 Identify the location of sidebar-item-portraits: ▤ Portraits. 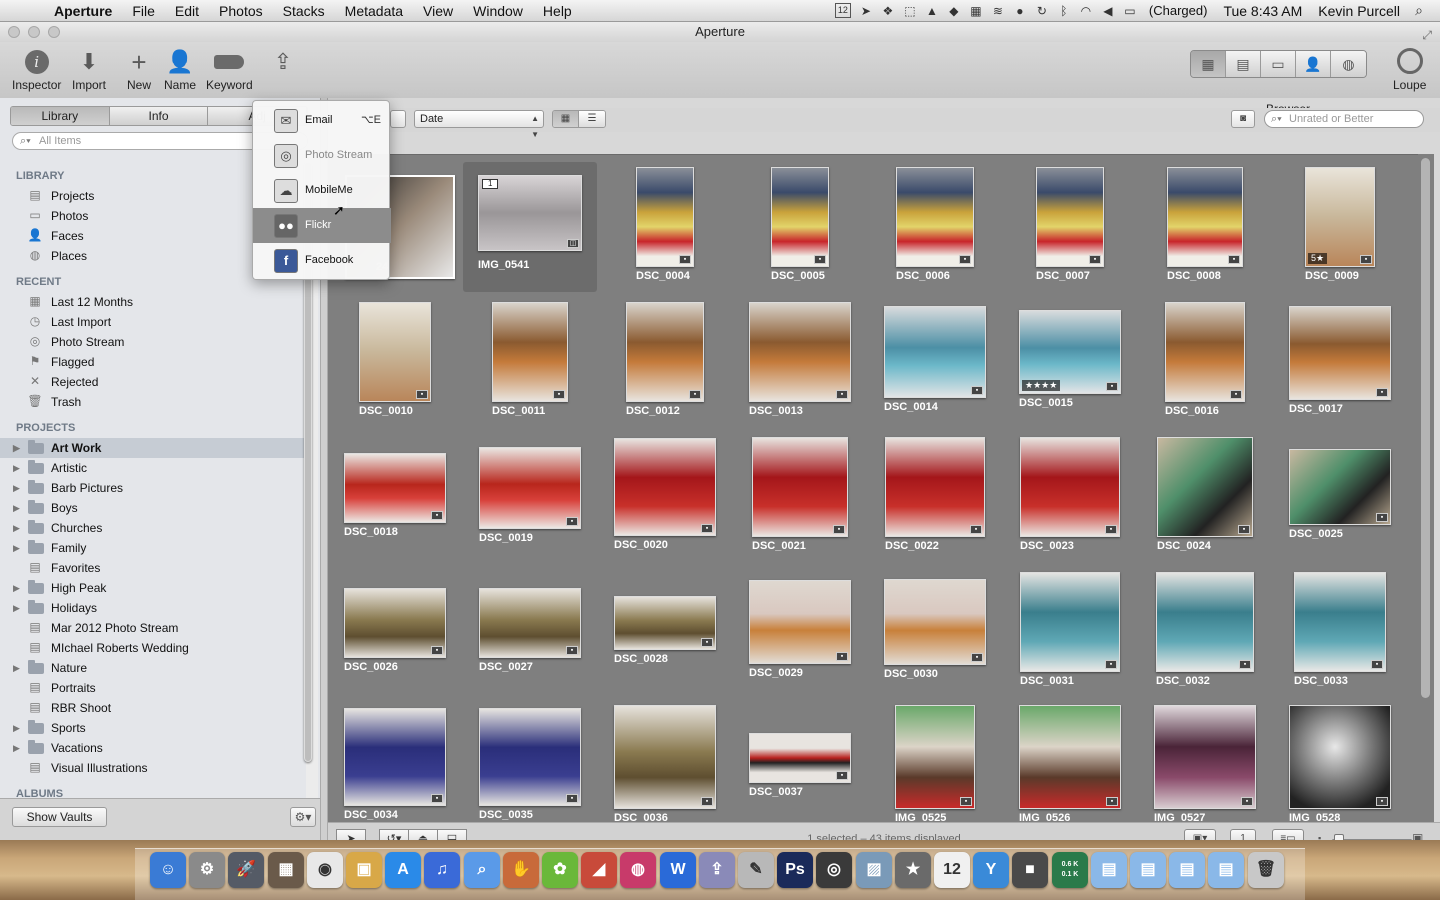
(153, 688).